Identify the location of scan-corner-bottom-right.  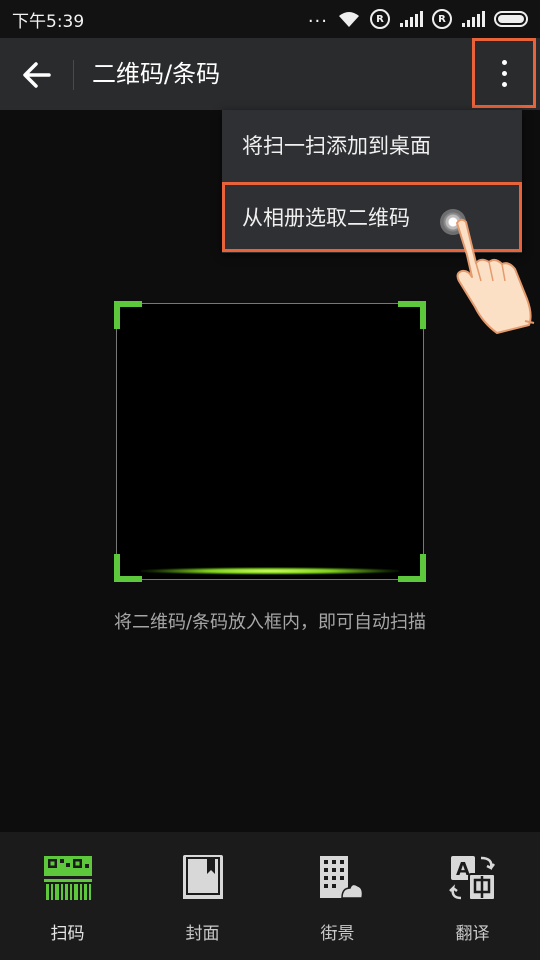
(412, 568).